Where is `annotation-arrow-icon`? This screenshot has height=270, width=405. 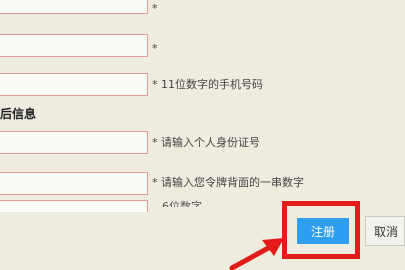
annotation-arrow-icon is located at coordinates (256, 254).